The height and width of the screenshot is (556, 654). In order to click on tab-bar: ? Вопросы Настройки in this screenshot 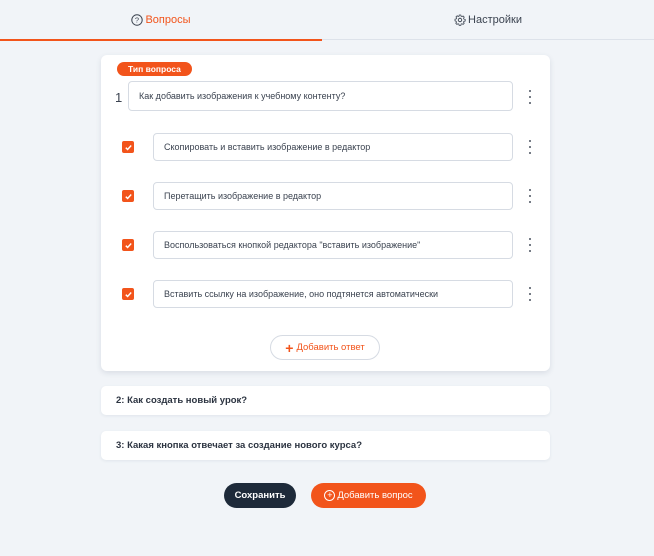, I will do `click(327, 20)`.